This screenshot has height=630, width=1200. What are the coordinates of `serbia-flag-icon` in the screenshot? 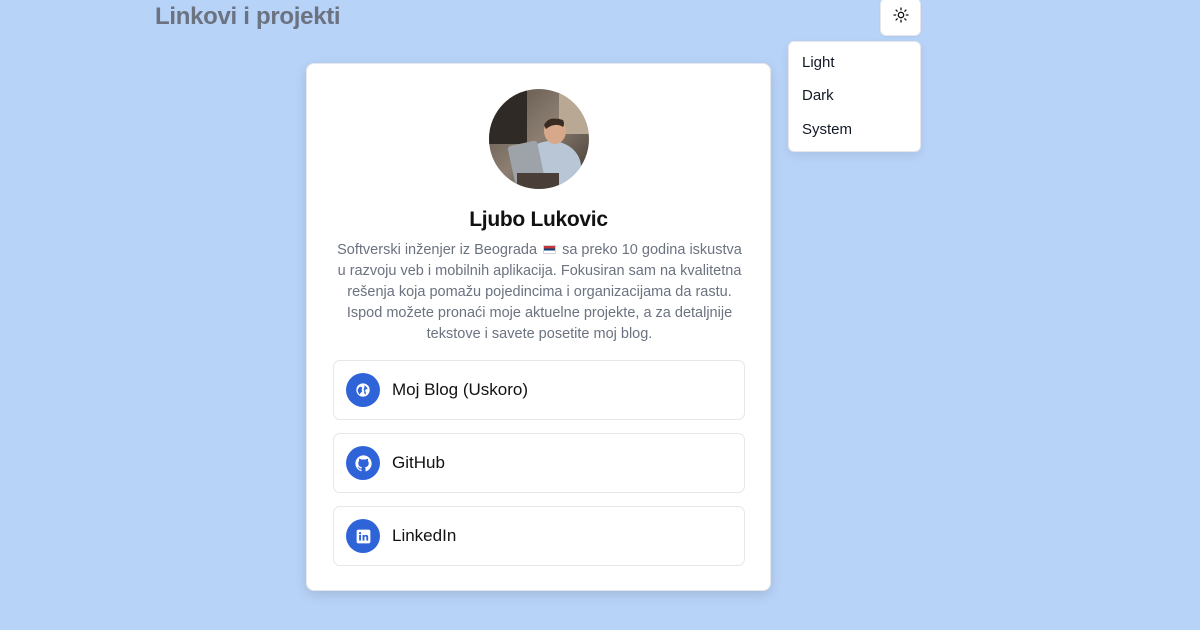 It's located at (550, 249).